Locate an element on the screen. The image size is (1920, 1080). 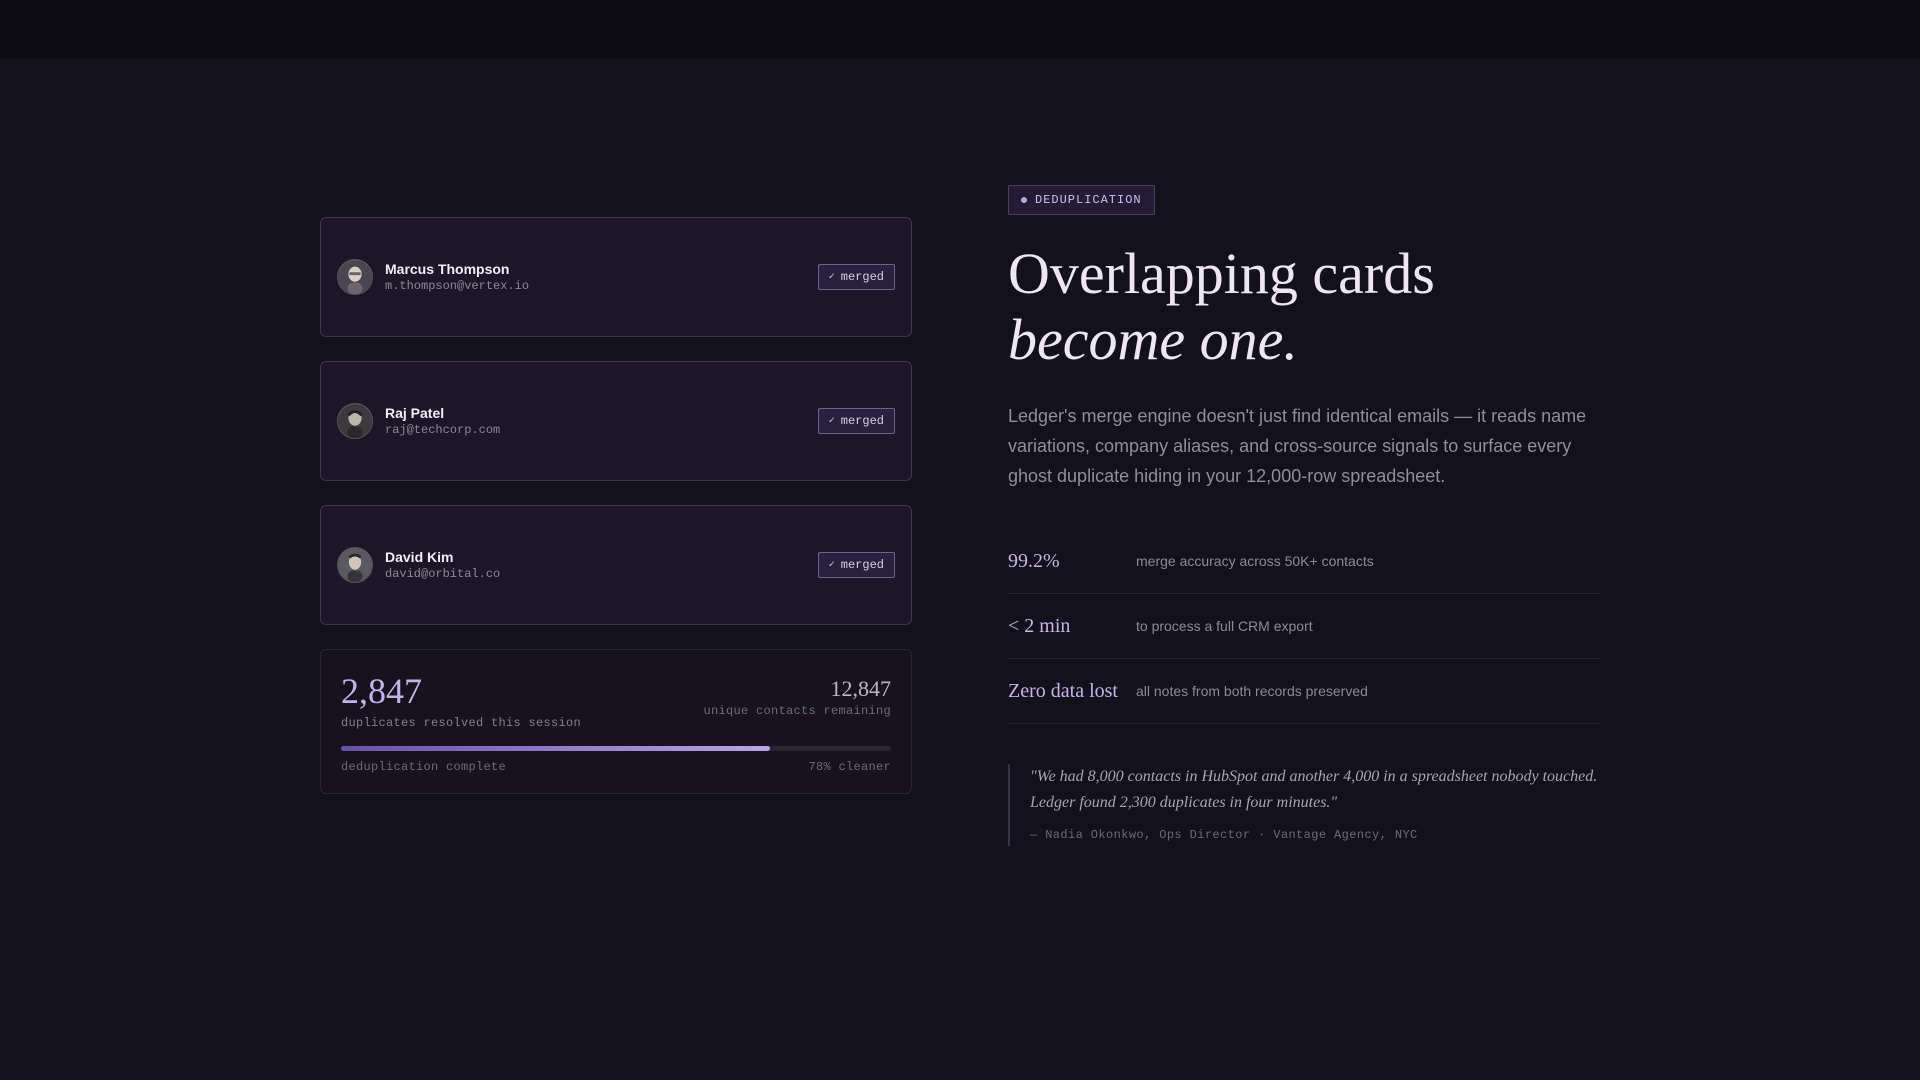
top-bar is located at coordinates (960, 29).